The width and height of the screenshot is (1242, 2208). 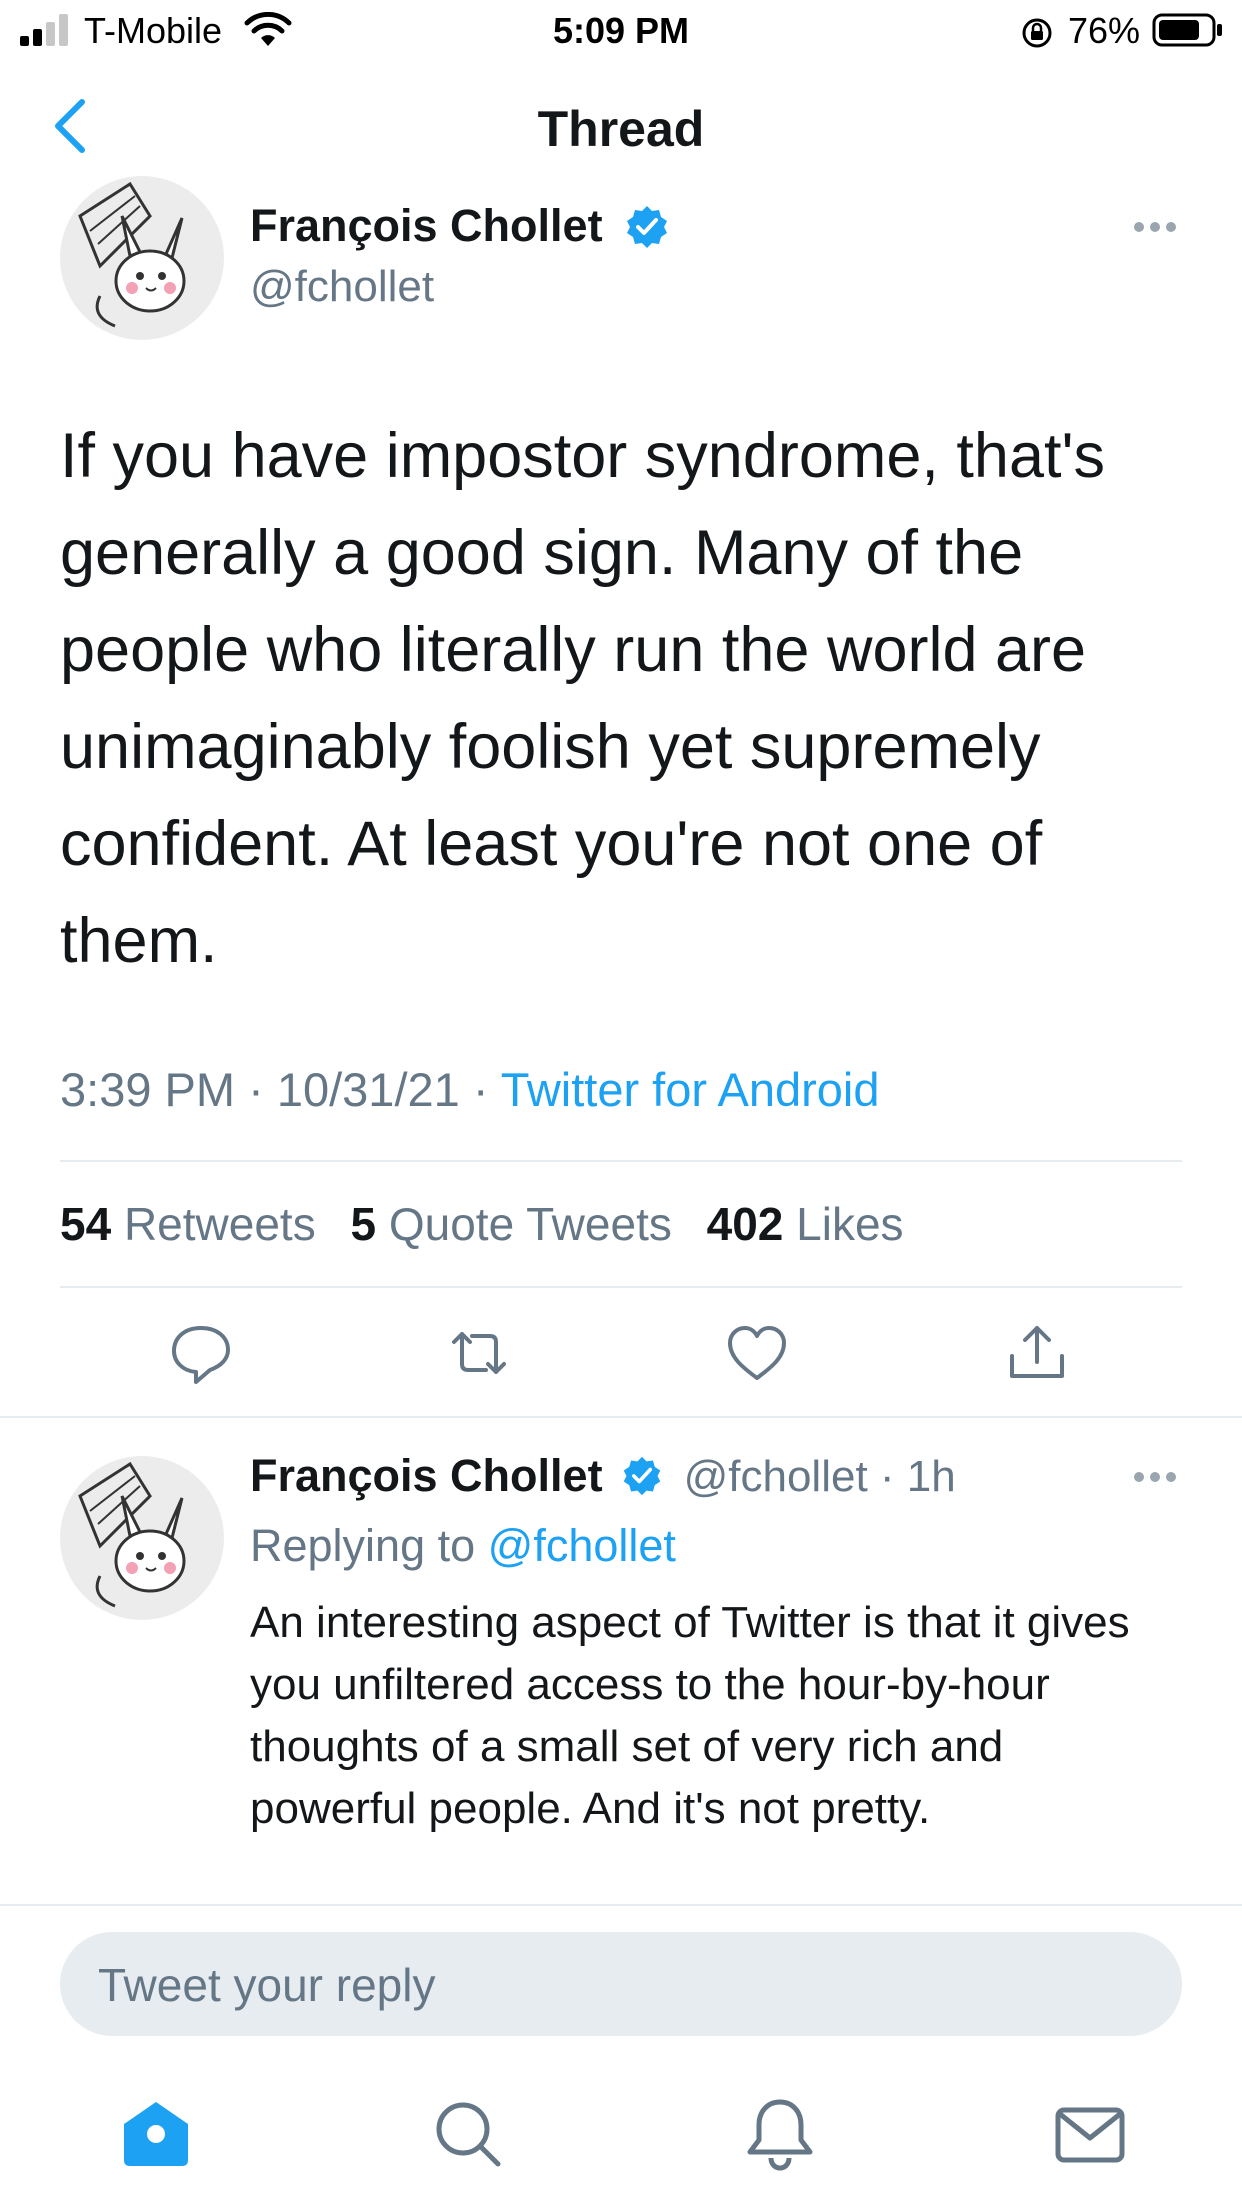 I want to click on status-bar: T-Mobile 5:09 PM 76%, so click(x=621, y=35).